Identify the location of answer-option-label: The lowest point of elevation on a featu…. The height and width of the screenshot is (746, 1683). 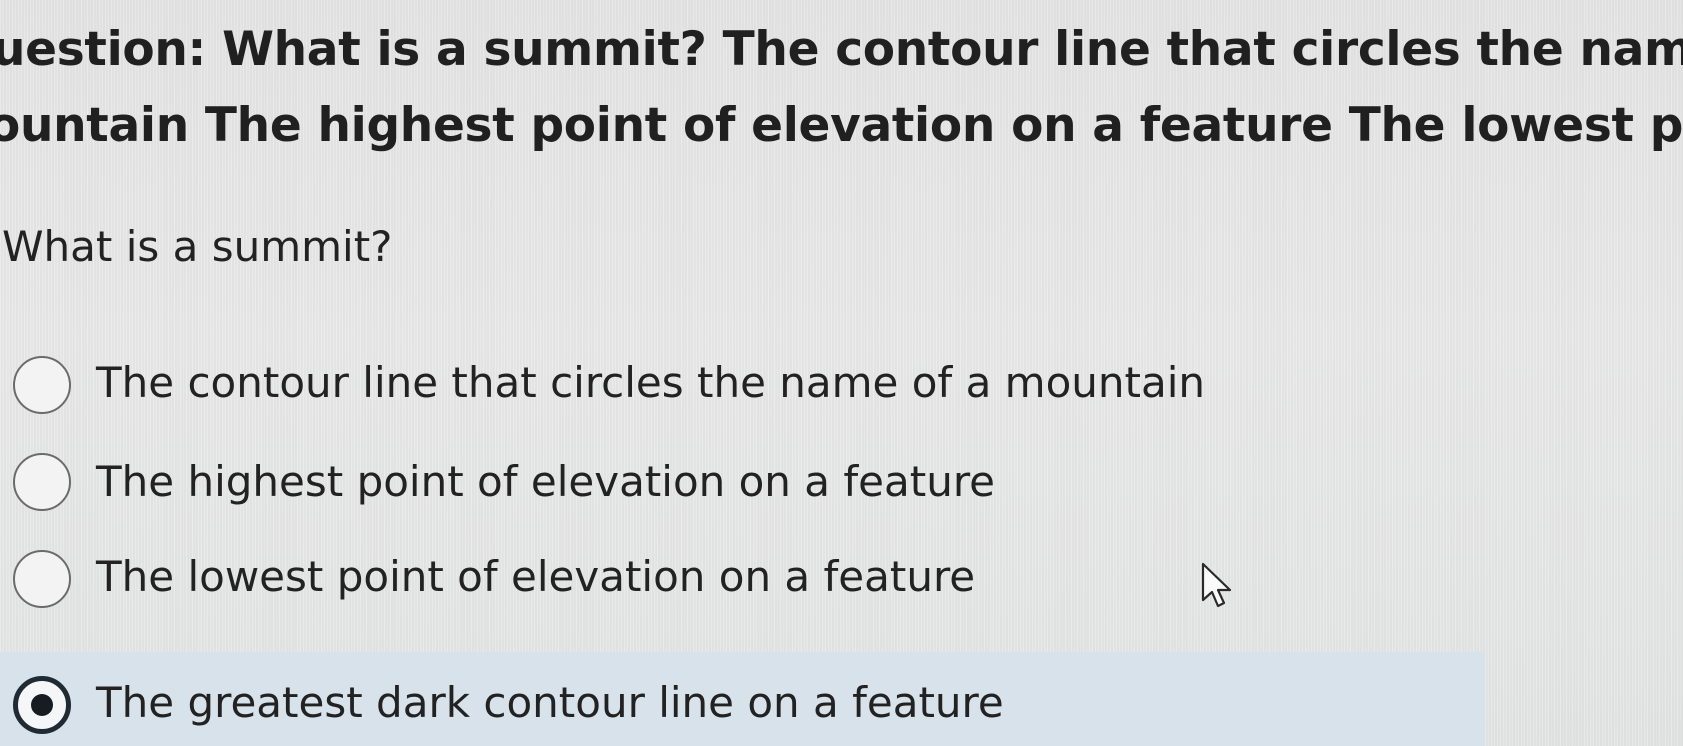
(536, 576).